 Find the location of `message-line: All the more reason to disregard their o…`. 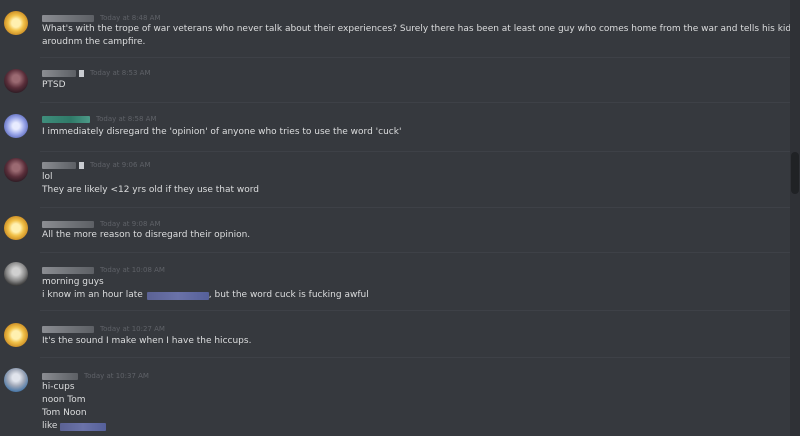

message-line: All the more reason to disregard their o… is located at coordinates (146, 235).